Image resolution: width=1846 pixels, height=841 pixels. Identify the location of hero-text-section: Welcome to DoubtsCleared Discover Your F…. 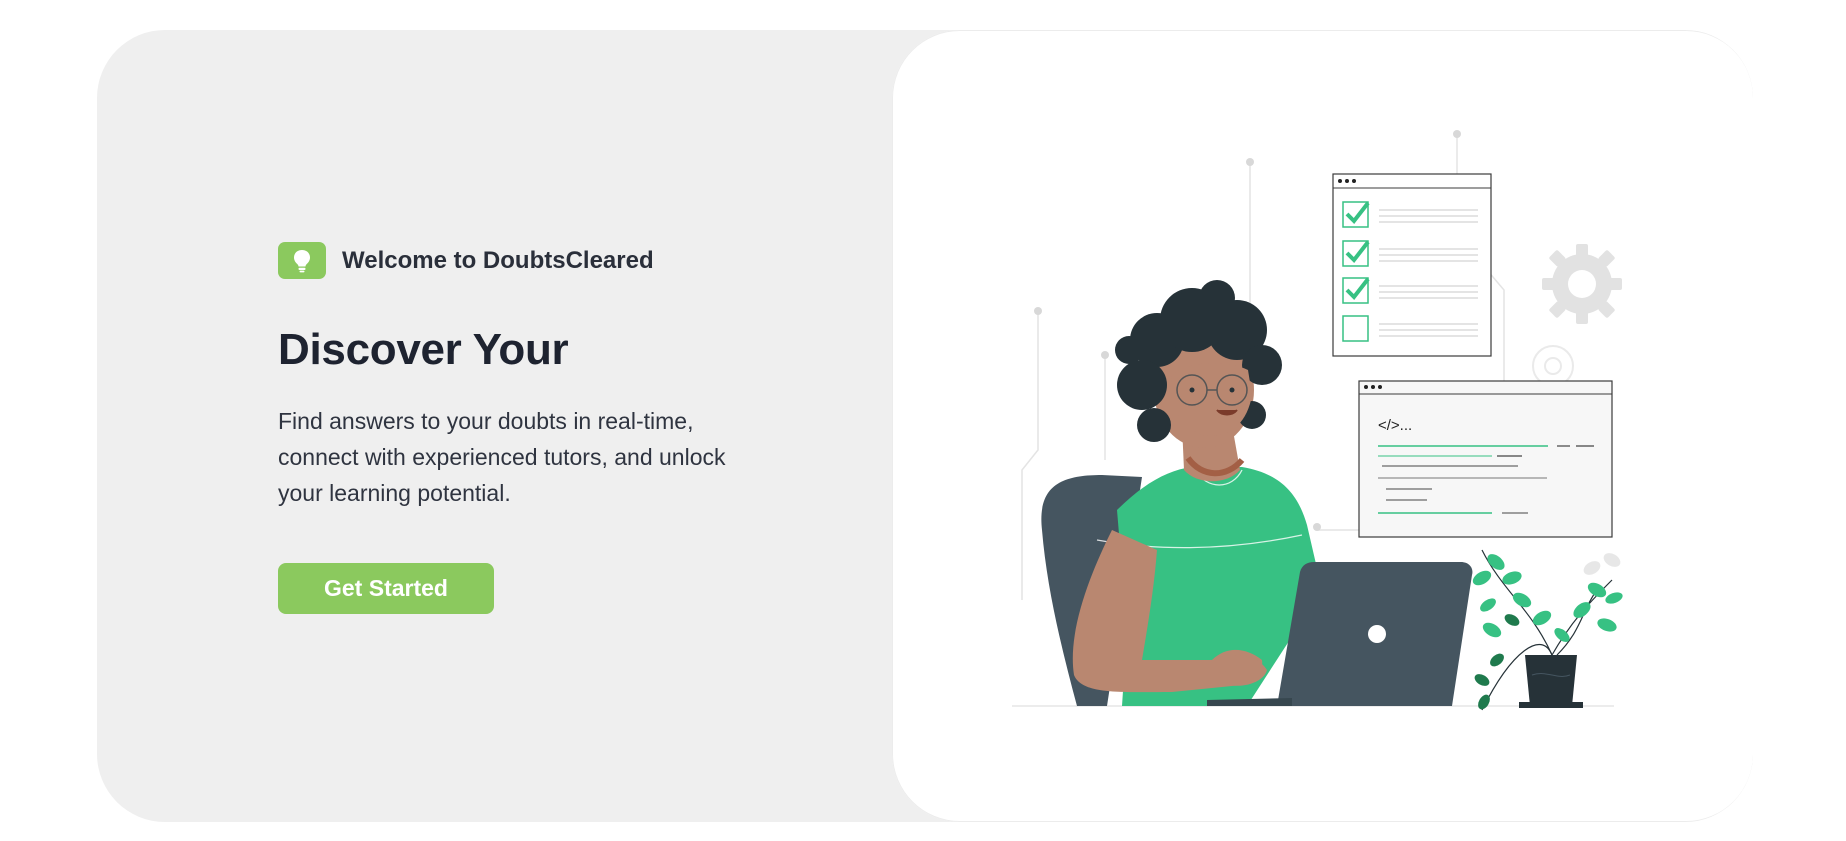
(538, 428).